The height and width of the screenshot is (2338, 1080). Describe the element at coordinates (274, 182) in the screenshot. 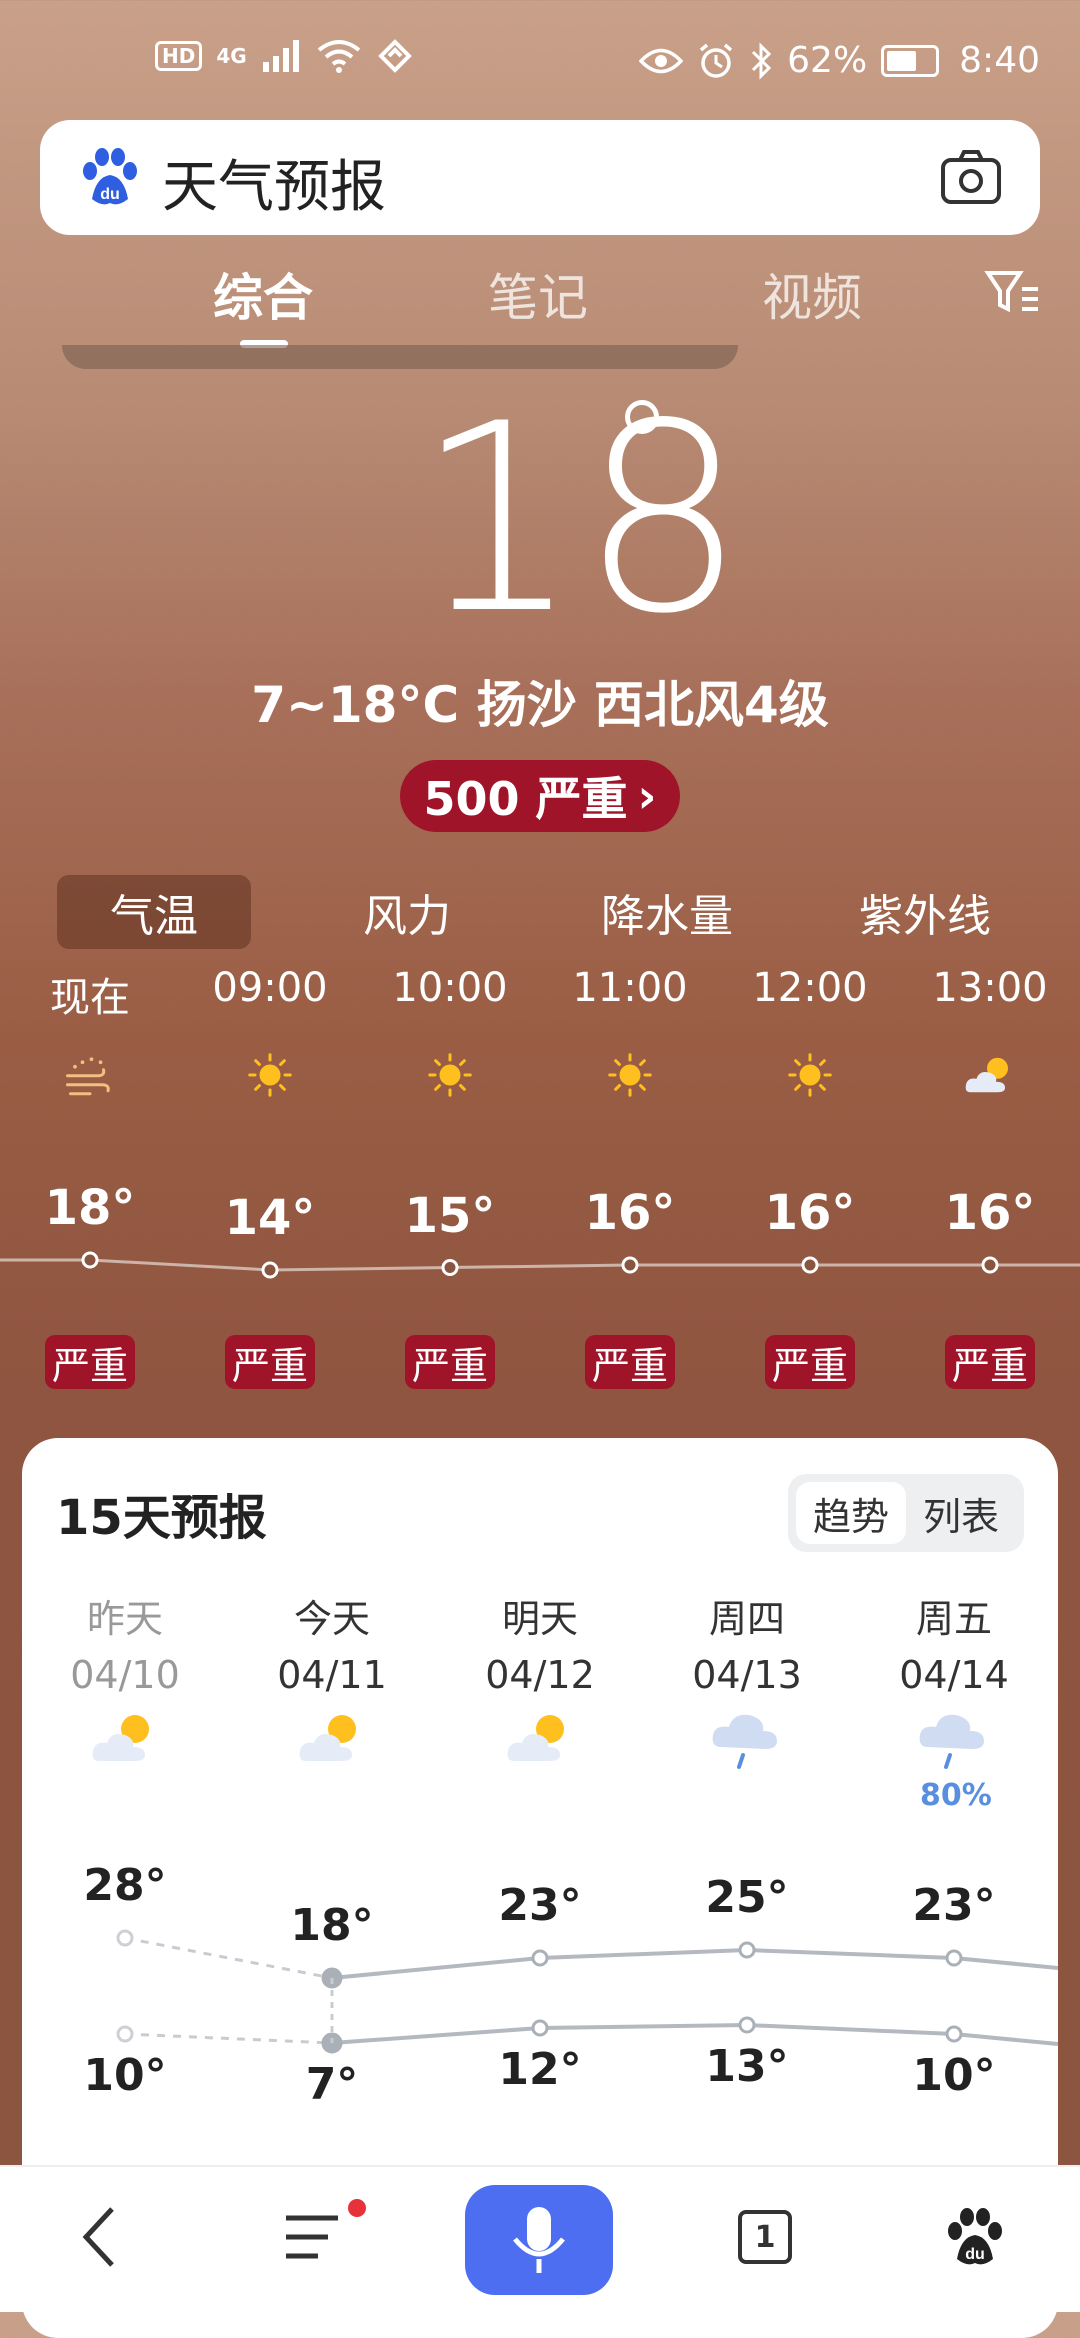

I see `search-query: 天气预报` at that location.